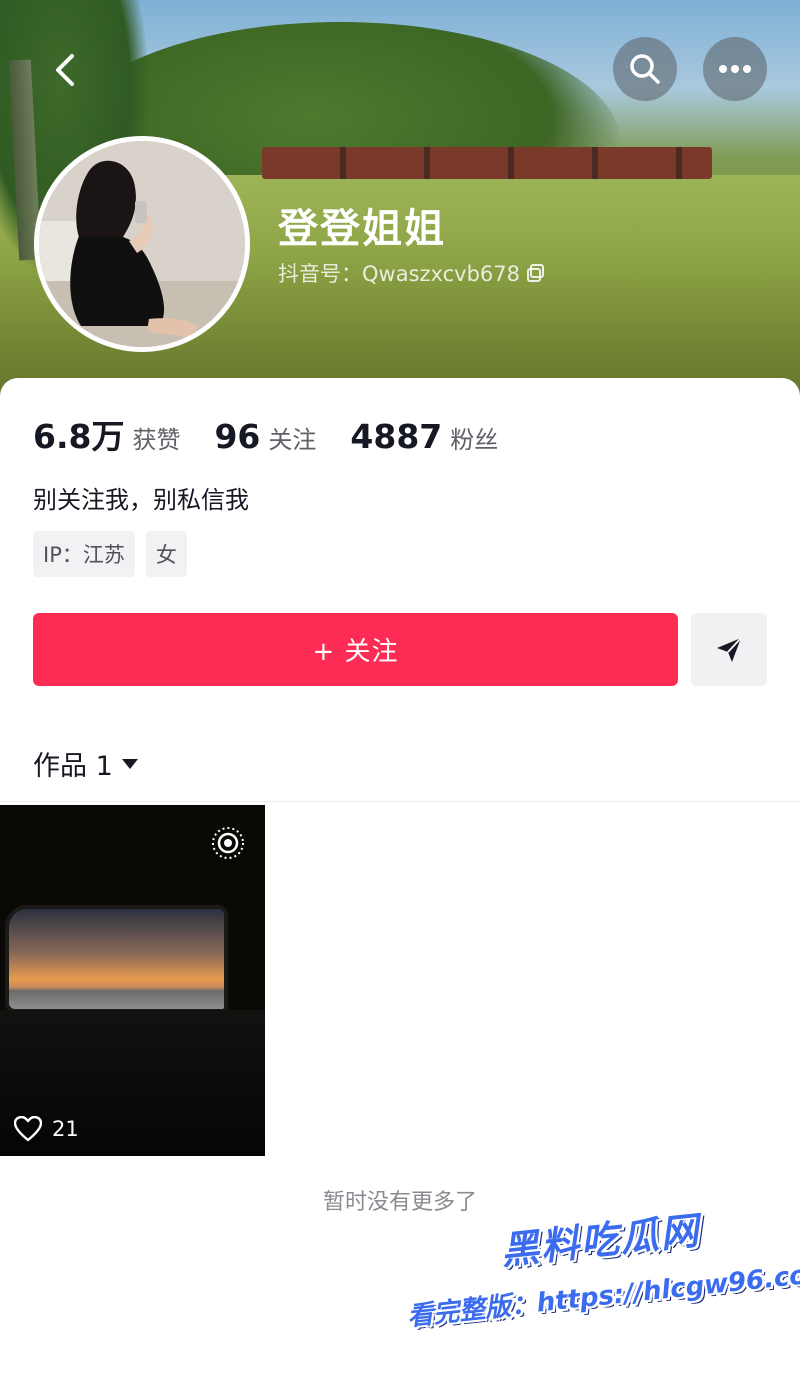  Describe the element at coordinates (396, 436) in the screenshot. I see `stat-value: 4887` at that location.